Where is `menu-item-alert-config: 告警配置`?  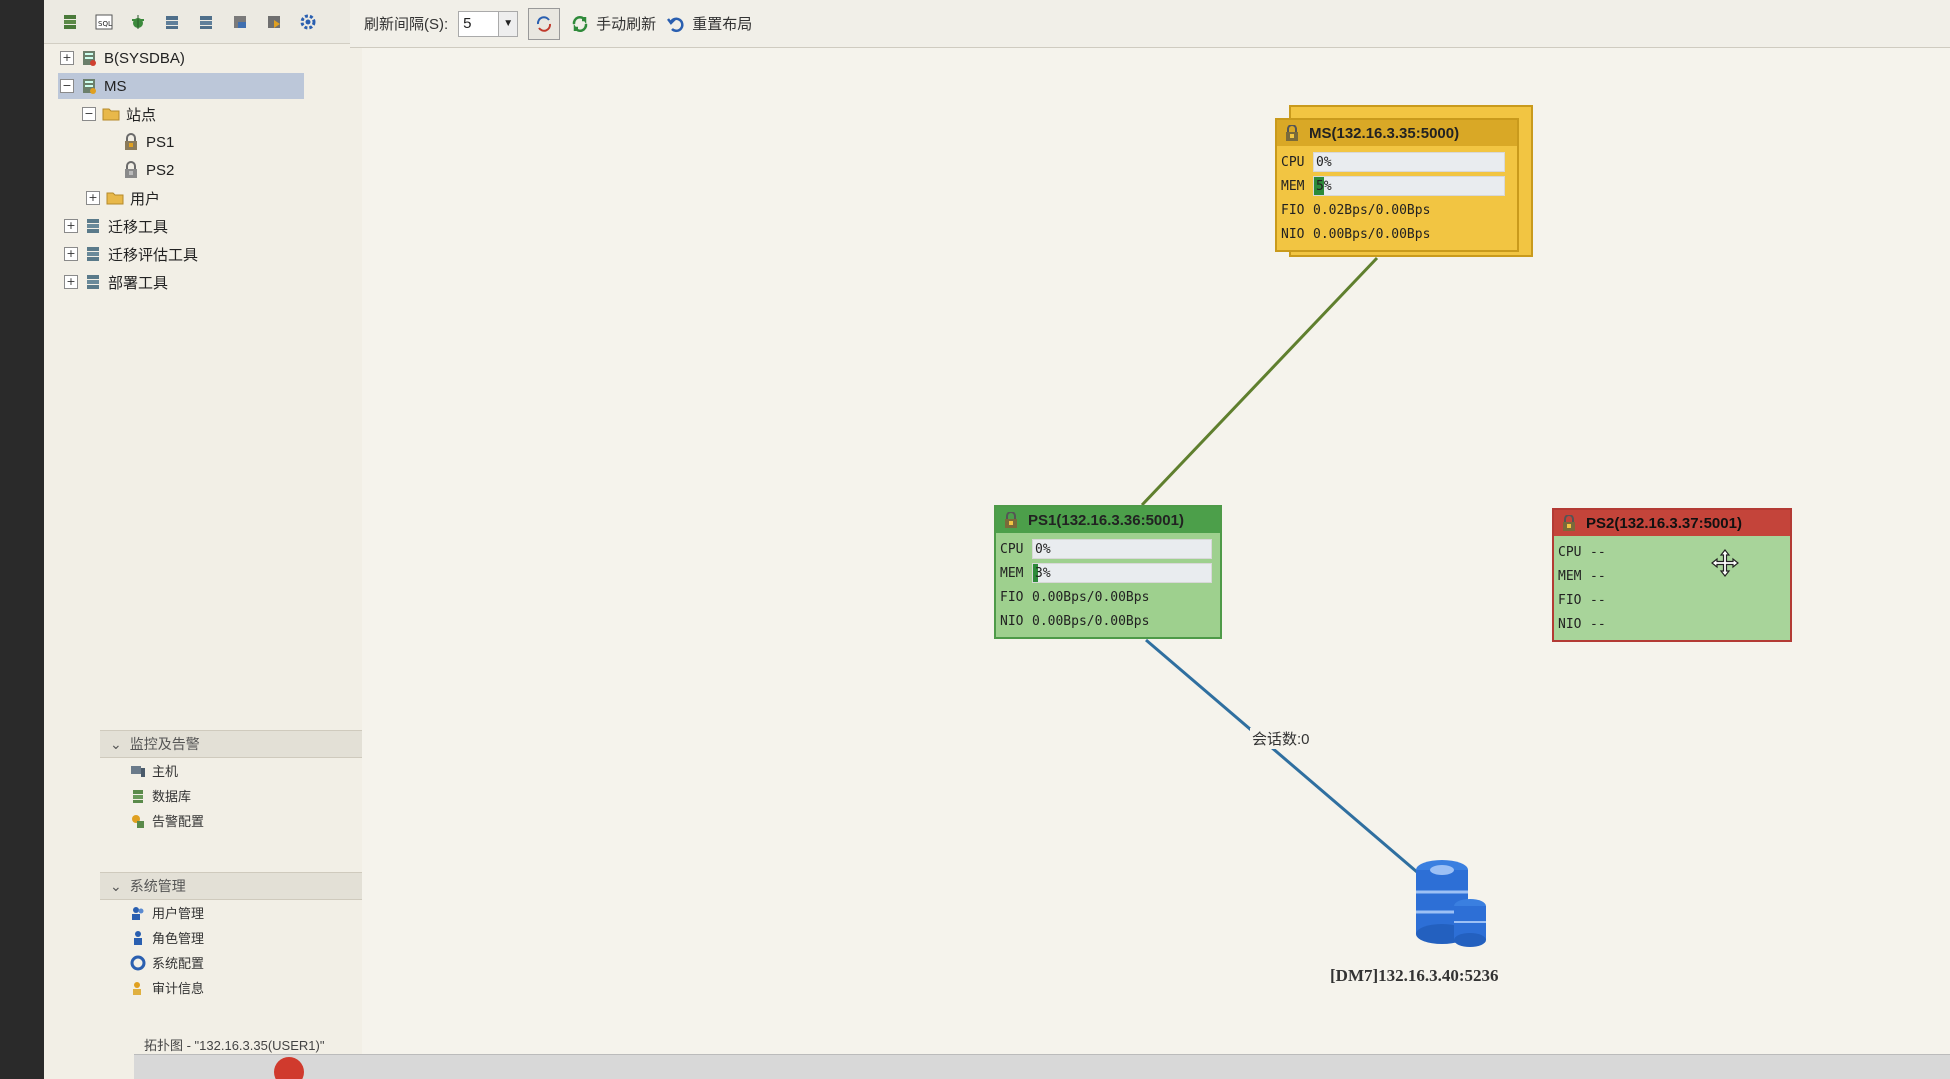 menu-item-alert-config: 告警配置 is located at coordinates (240, 820).